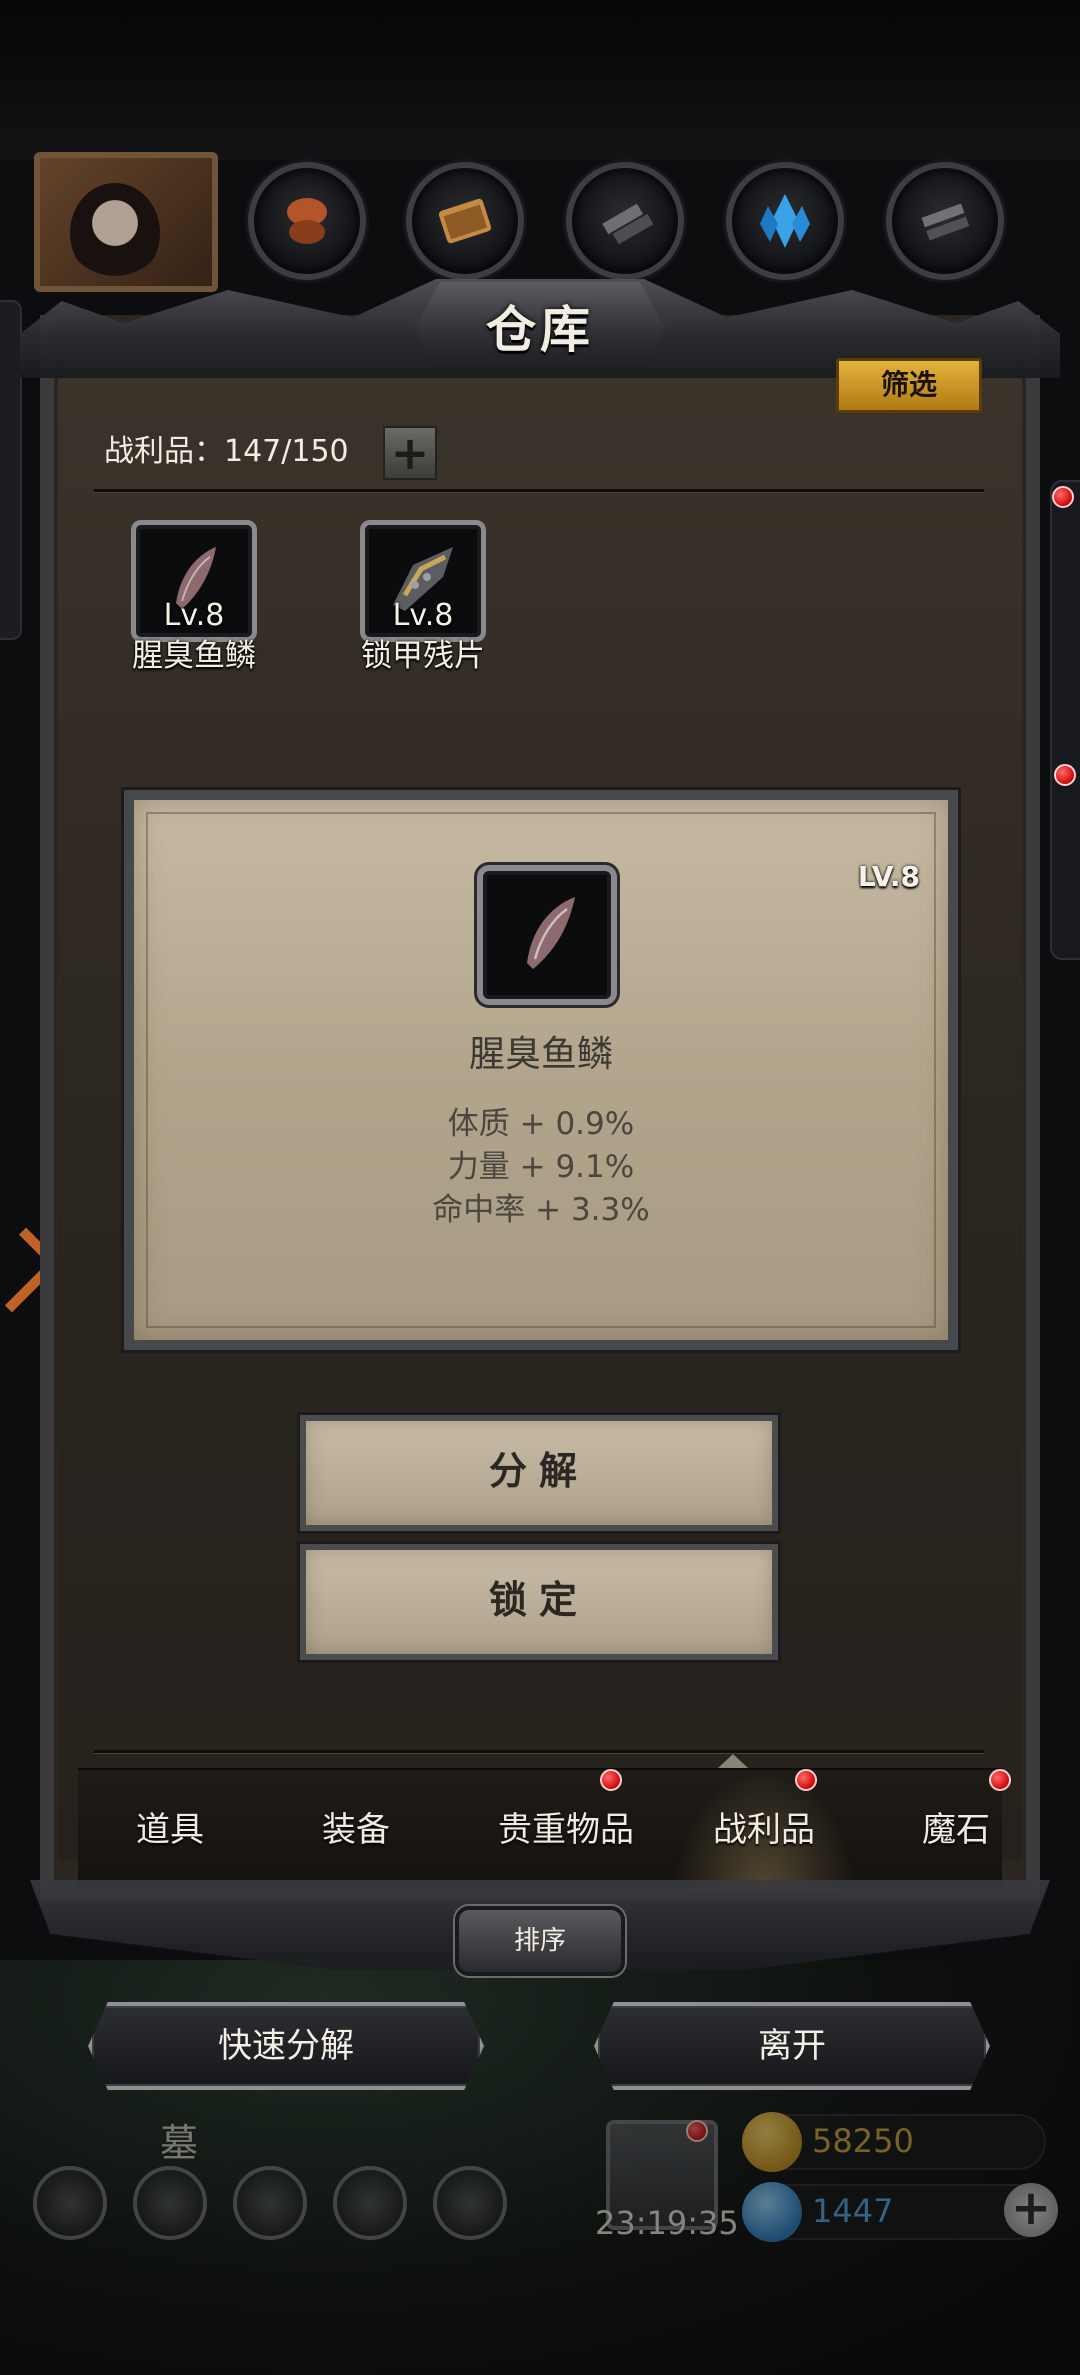 Image resolution: width=1080 pixels, height=2375 pixels. What do you see at coordinates (540, 80) in the screenshot?
I see `background-top` at bounding box center [540, 80].